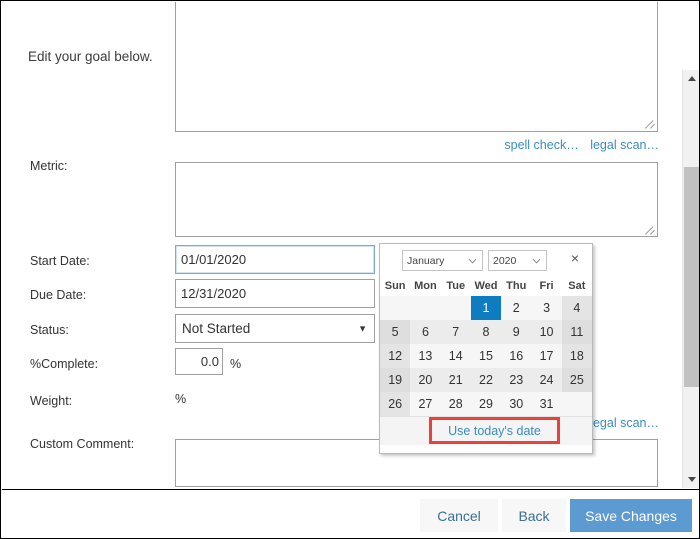 The image size is (700, 539). Describe the element at coordinates (425, 286) in the screenshot. I see `weekday-mon: Mon` at that location.